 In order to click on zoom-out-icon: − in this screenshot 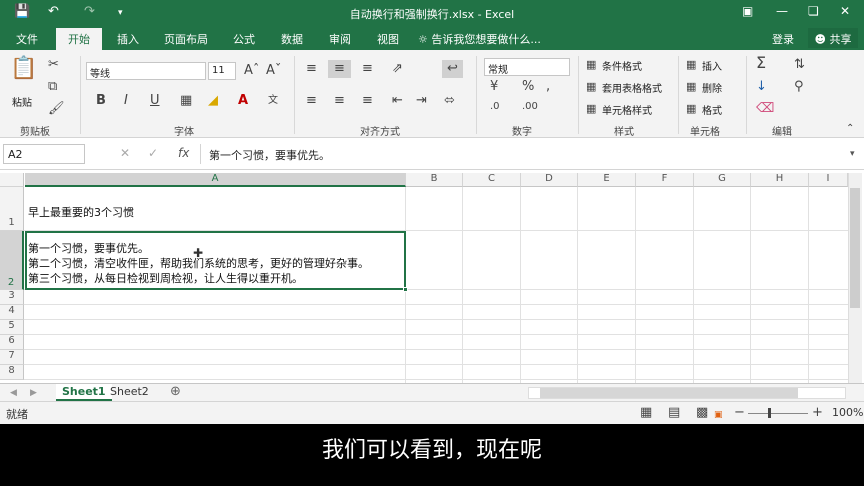, I will do `click(739, 413)`.